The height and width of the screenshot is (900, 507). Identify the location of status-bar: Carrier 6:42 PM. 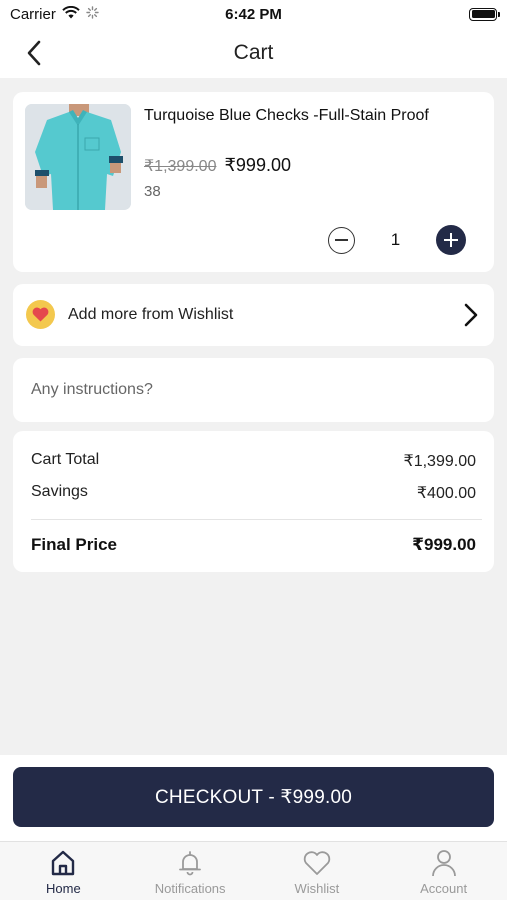
(253, 14).